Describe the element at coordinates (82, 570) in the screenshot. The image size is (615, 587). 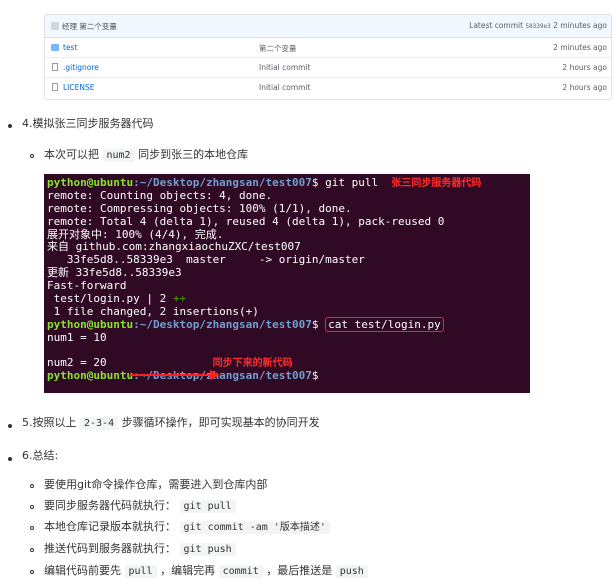
I see `summary-text: 编辑代码前要先` at that location.